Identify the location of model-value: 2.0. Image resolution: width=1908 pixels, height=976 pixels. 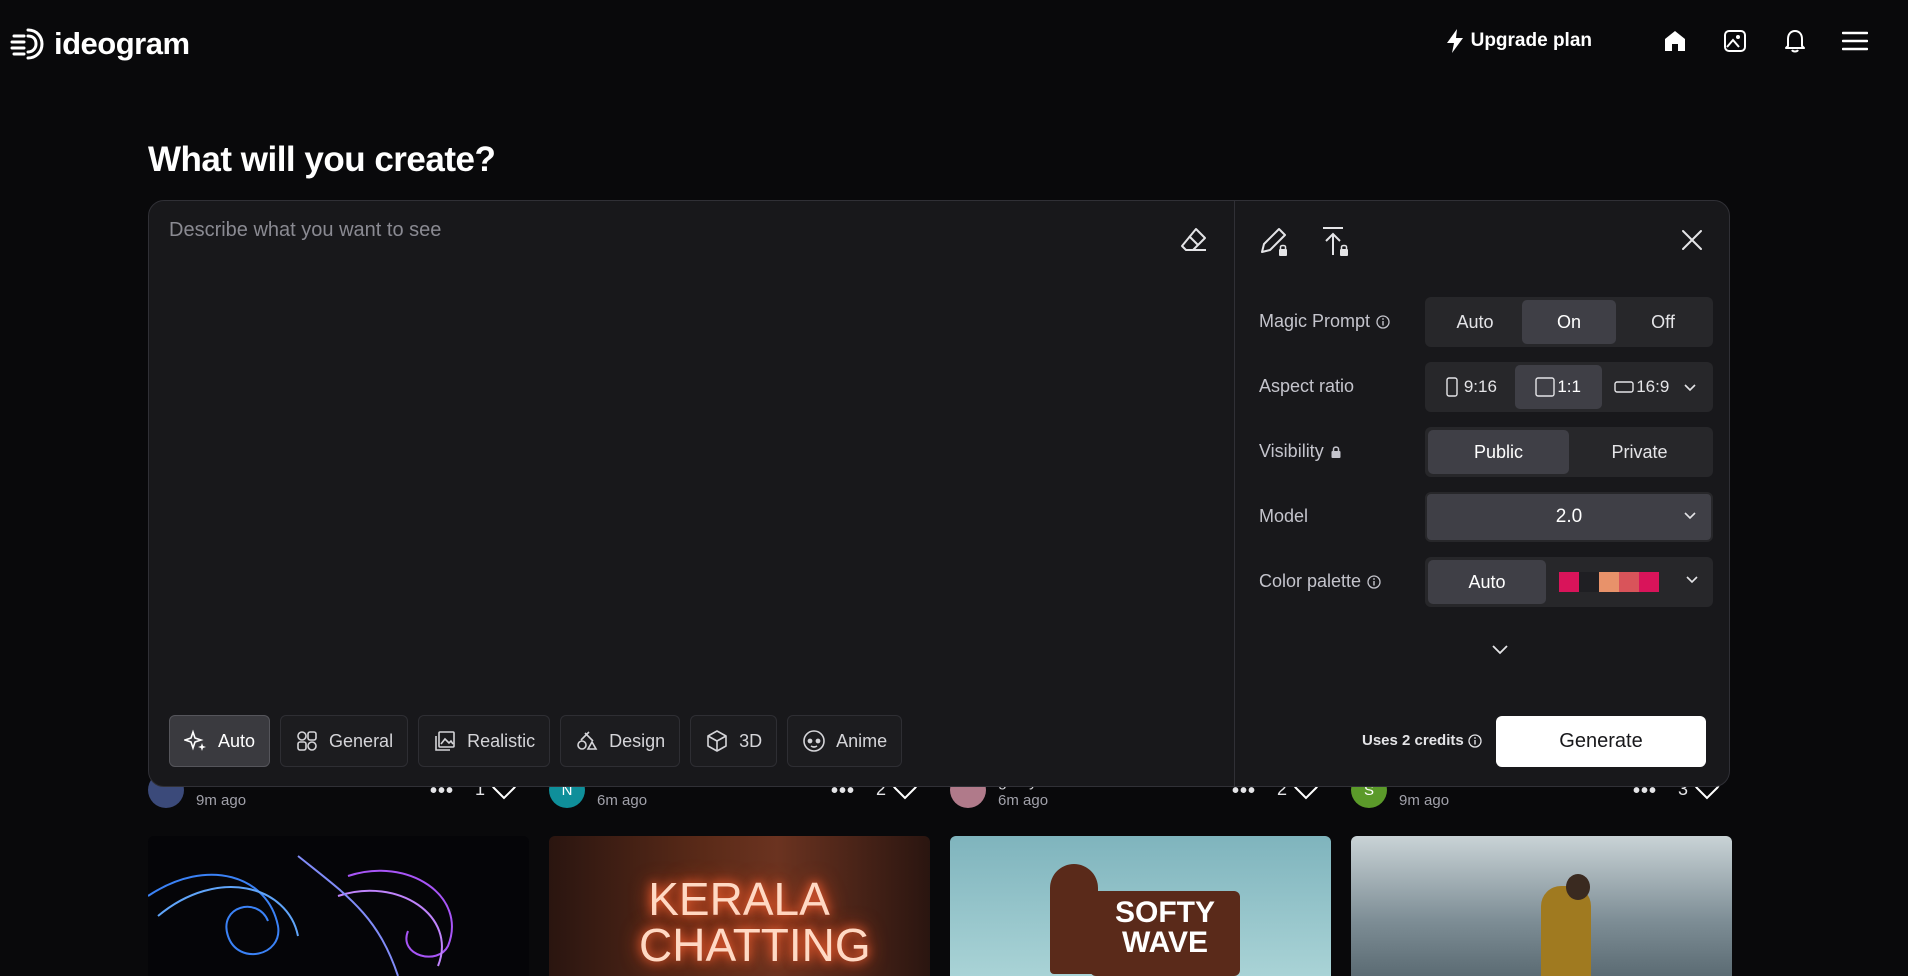
(1569, 516).